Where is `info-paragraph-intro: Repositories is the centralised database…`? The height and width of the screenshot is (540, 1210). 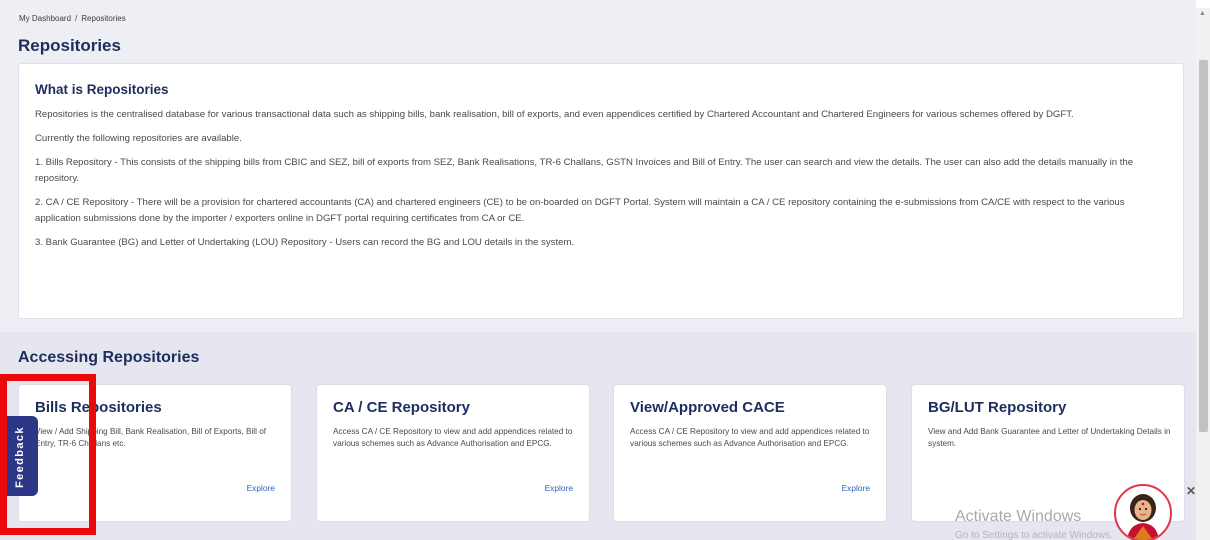 info-paragraph-intro: Repositories is the centralised database… is located at coordinates (554, 114).